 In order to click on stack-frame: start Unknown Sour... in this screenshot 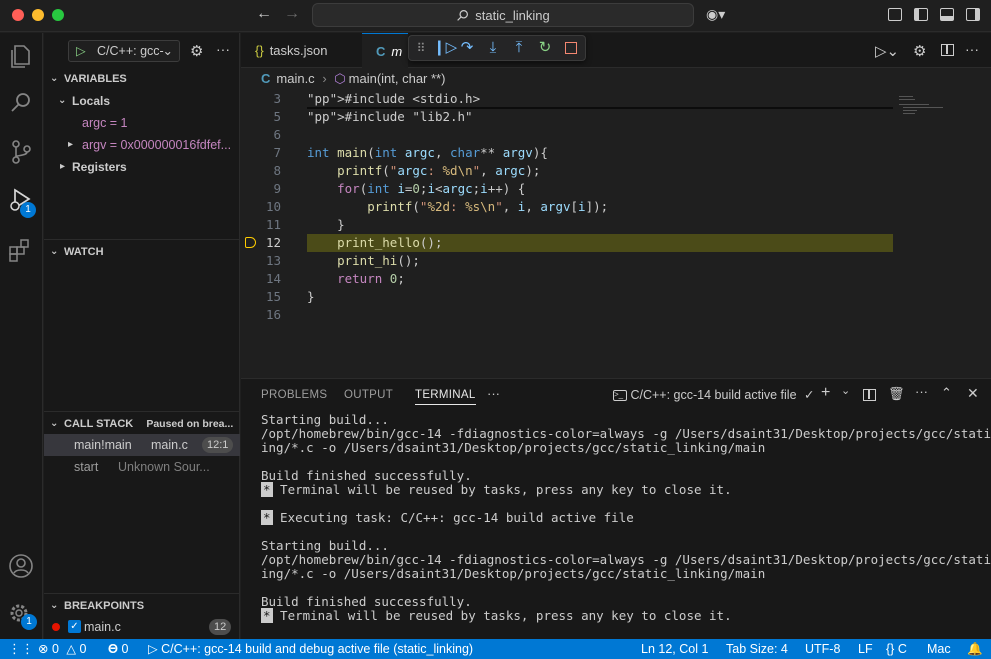, I will do `click(142, 467)`.